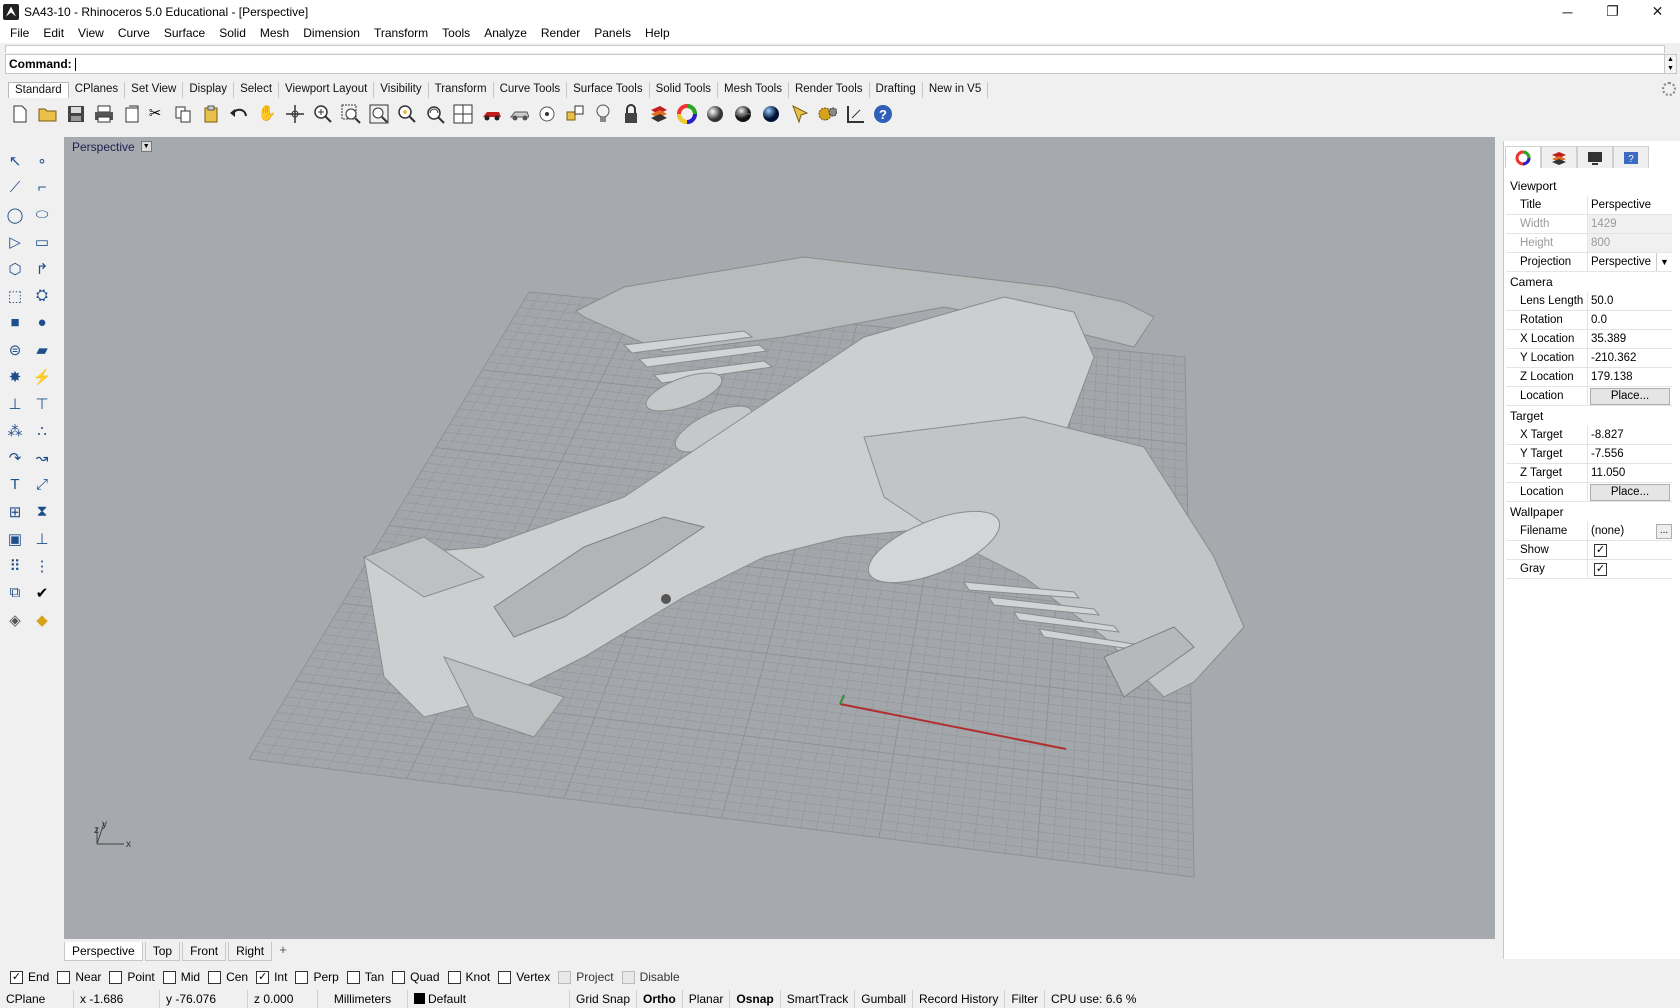 The image size is (1680, 1008). What do you see at coordinates (829, 90) in the screenshot?
I see `tab-render-tools: Render Tools` at bounding box center [829, 90].